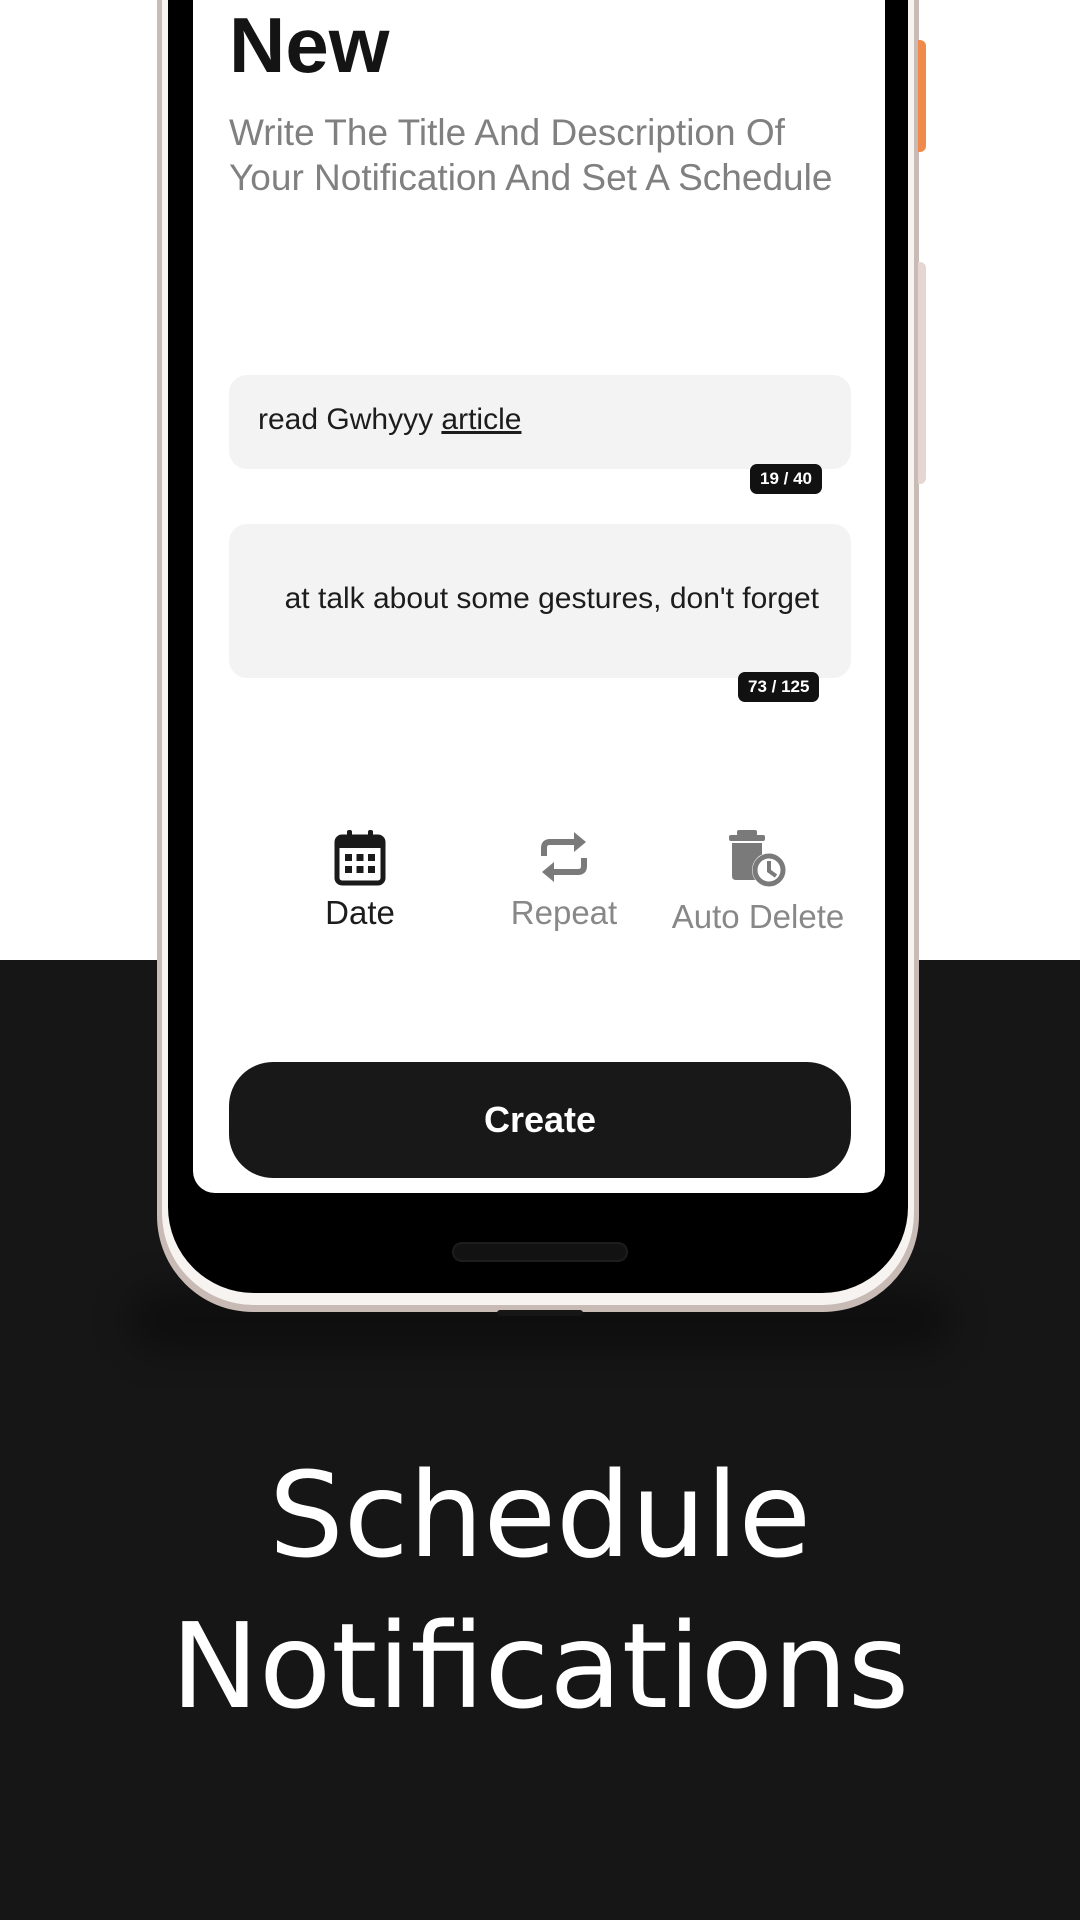  Describe the element at coordinates (922, 373) in the screenshot. I see `volume-button` at that location.